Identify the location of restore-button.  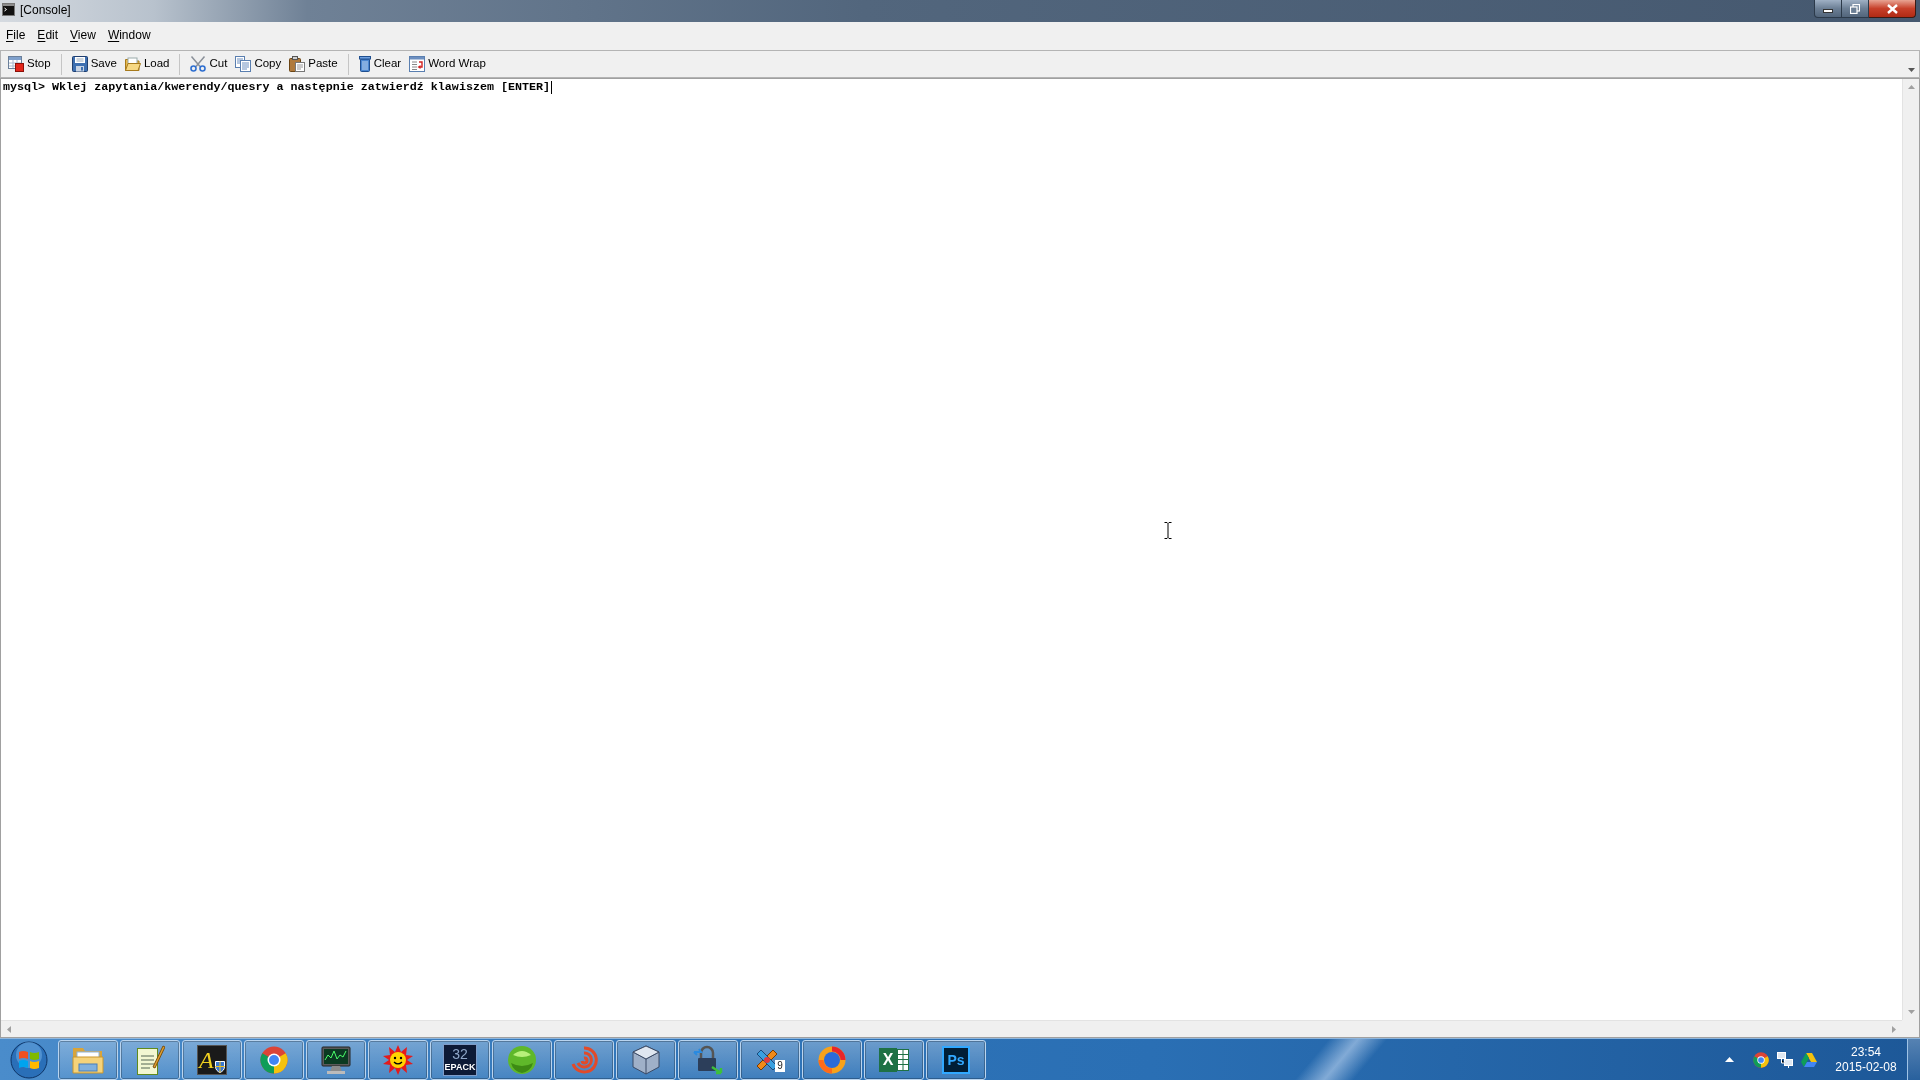
(1855, 9).